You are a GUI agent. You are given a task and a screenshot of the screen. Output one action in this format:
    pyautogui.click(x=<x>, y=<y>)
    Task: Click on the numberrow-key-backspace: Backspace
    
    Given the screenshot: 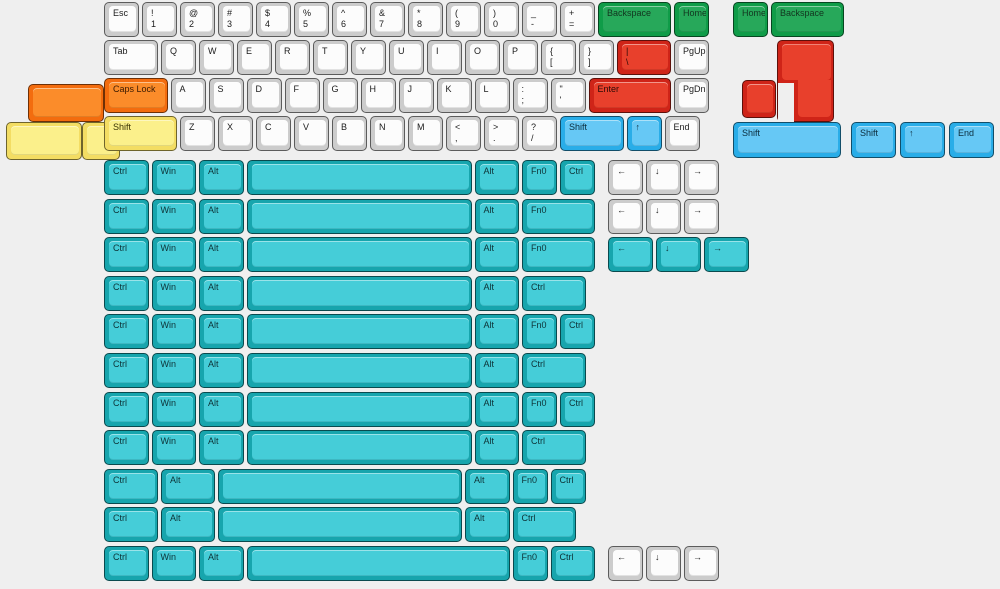 What is the action you would take?
    pyautogui.click(x=634, y=19)
    